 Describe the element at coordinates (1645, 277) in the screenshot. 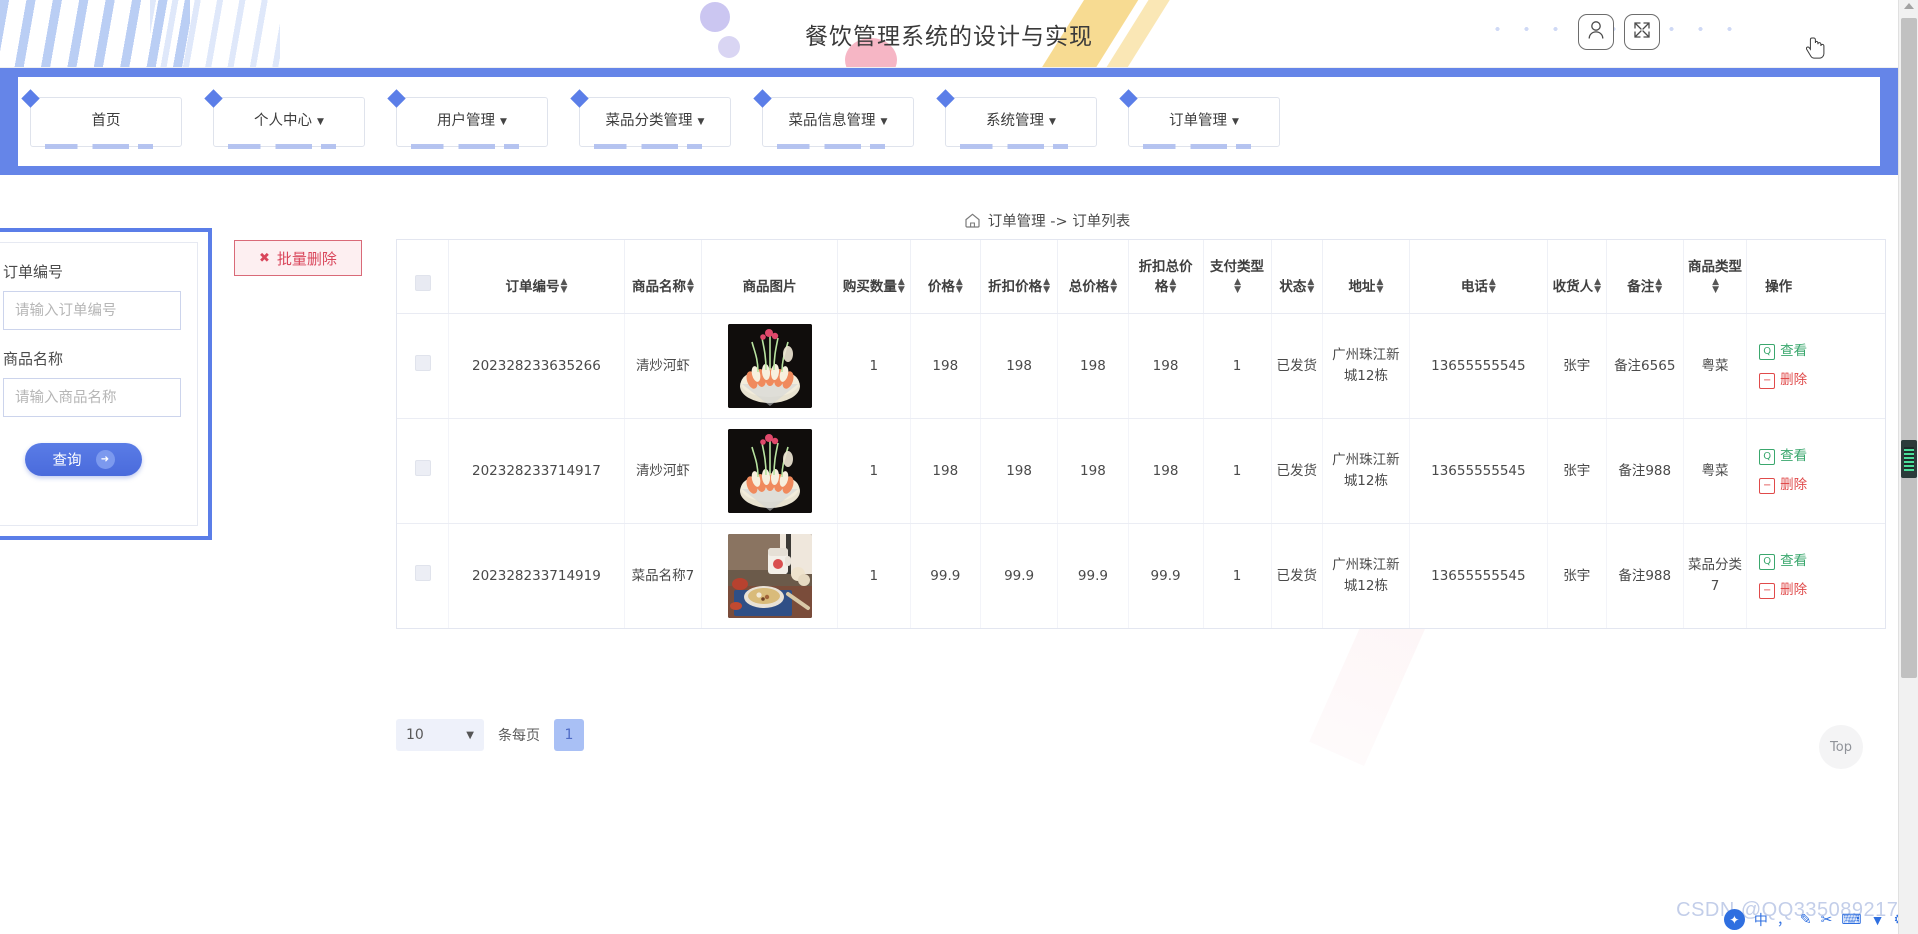

I see `col-remark: 备注 ▲ ▼` at that location.